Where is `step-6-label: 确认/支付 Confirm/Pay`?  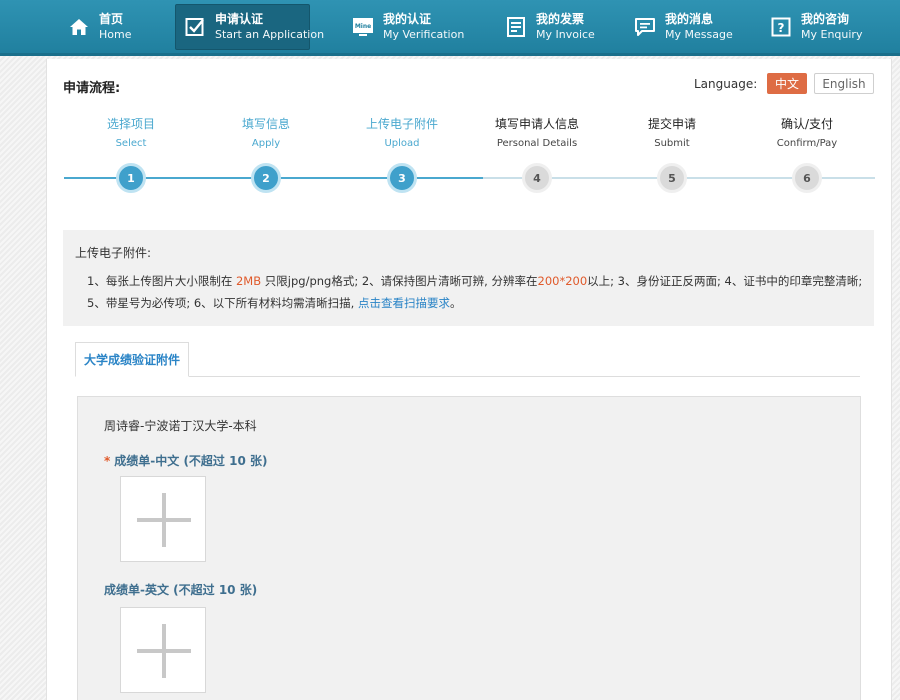 step-6-label: 确认/支付 Confirm/Pay is located at coordinates (807, 133).